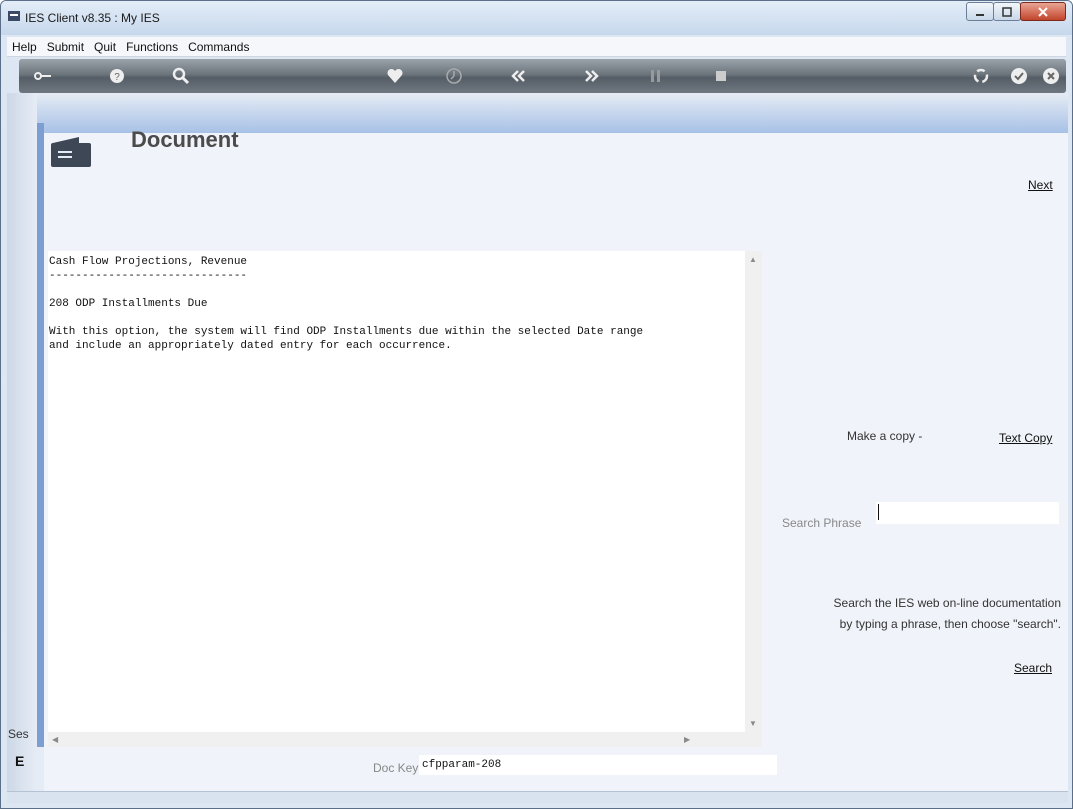 This screenshot has width=1073, height=809. What do you see at coordinates (519, 76) in the screenshot?
I see `rewind-icon` at bounding box center [519, 76].